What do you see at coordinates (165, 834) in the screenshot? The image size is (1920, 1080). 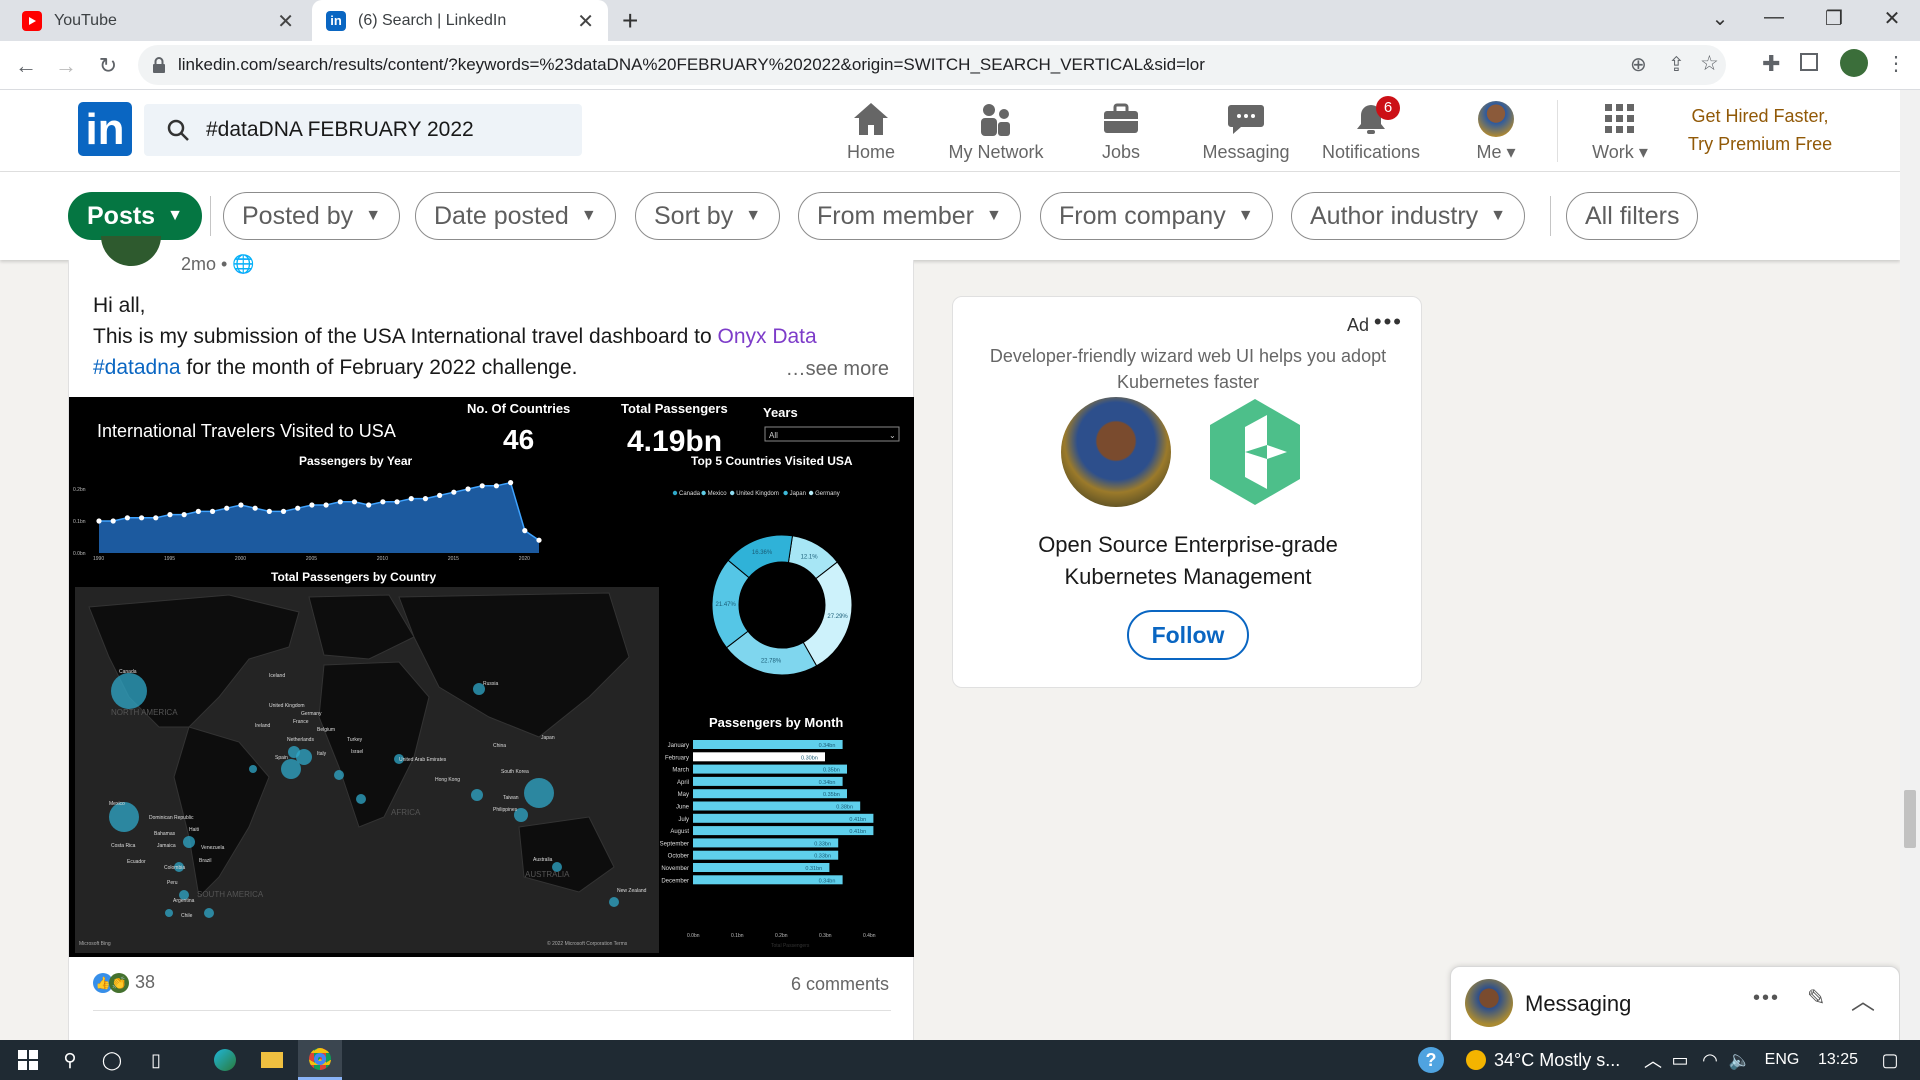 I see `map-label: Bahamas` at bounding box center [165, 834].